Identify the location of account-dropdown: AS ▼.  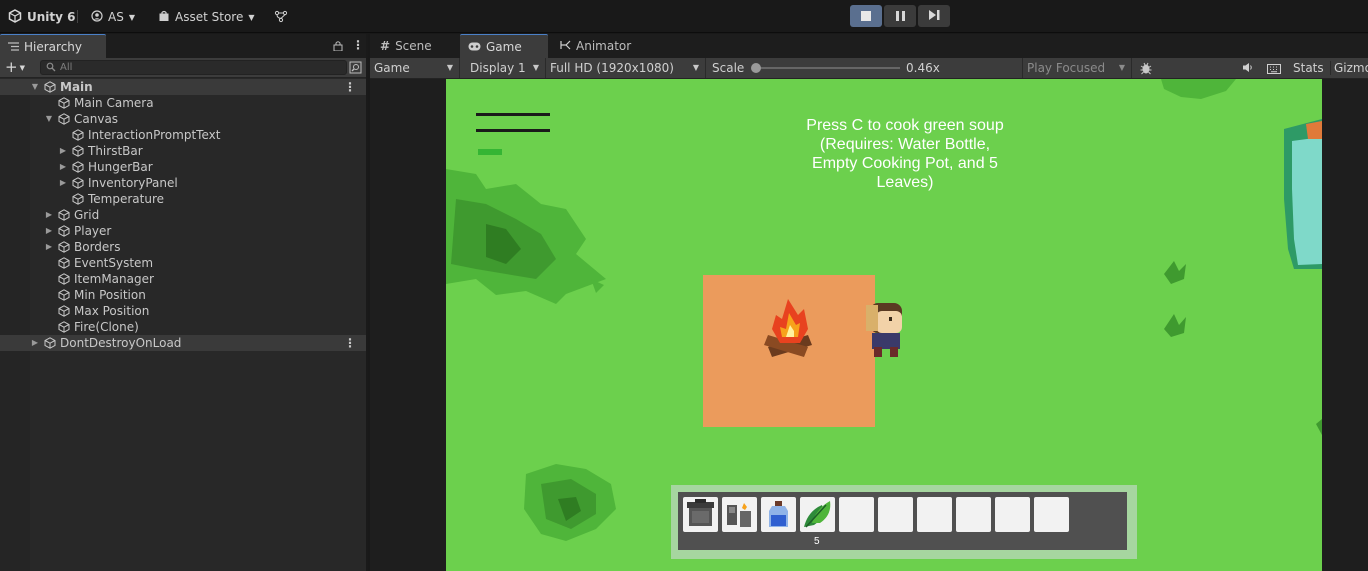
(113, 17).